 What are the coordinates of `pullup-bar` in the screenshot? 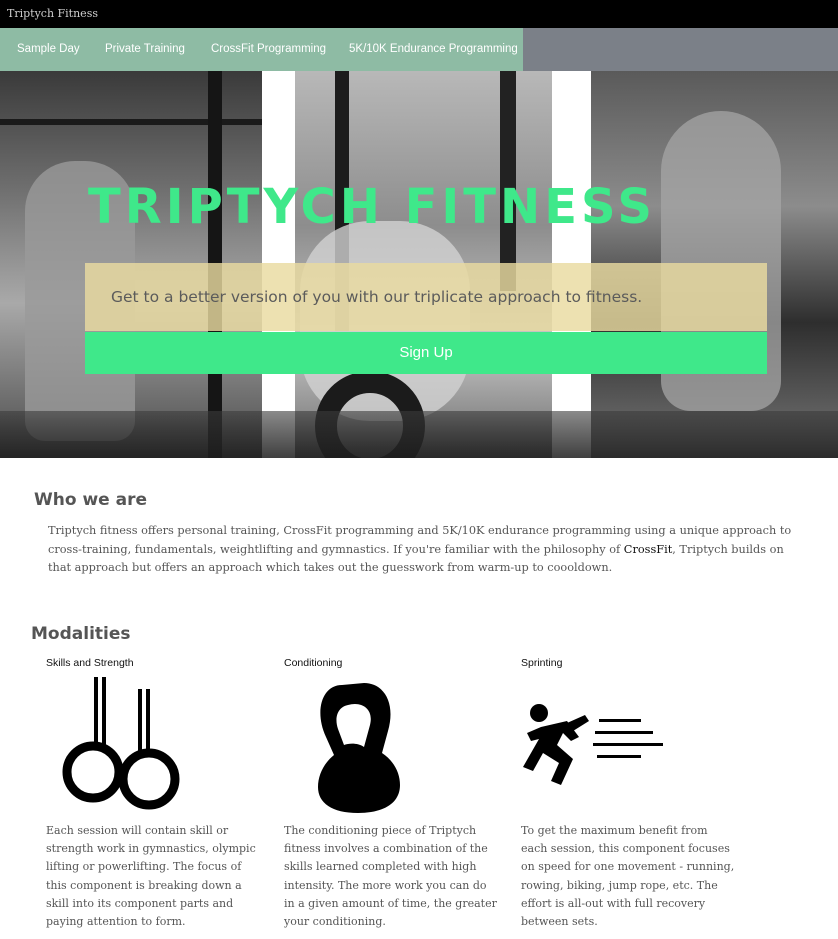 It's located at (131, 122).